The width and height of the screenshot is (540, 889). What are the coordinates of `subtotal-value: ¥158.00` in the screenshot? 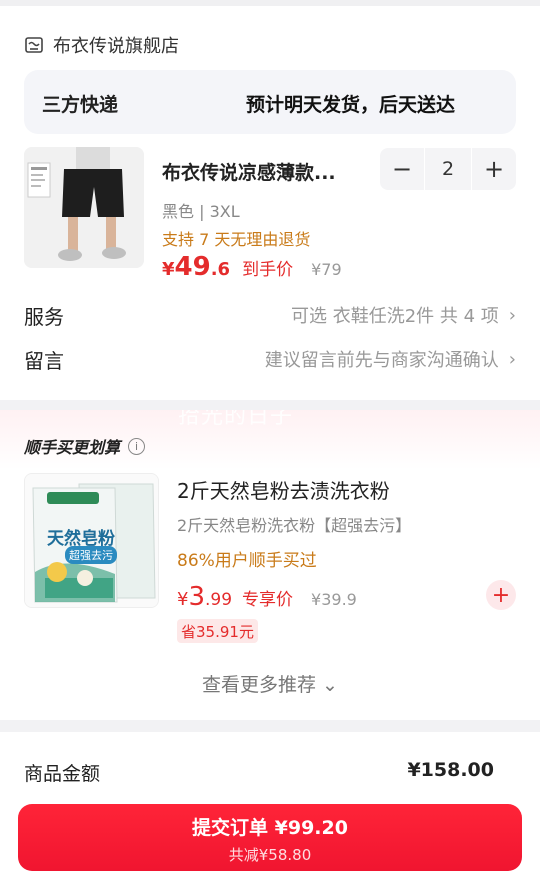 It's located at (450, 770).